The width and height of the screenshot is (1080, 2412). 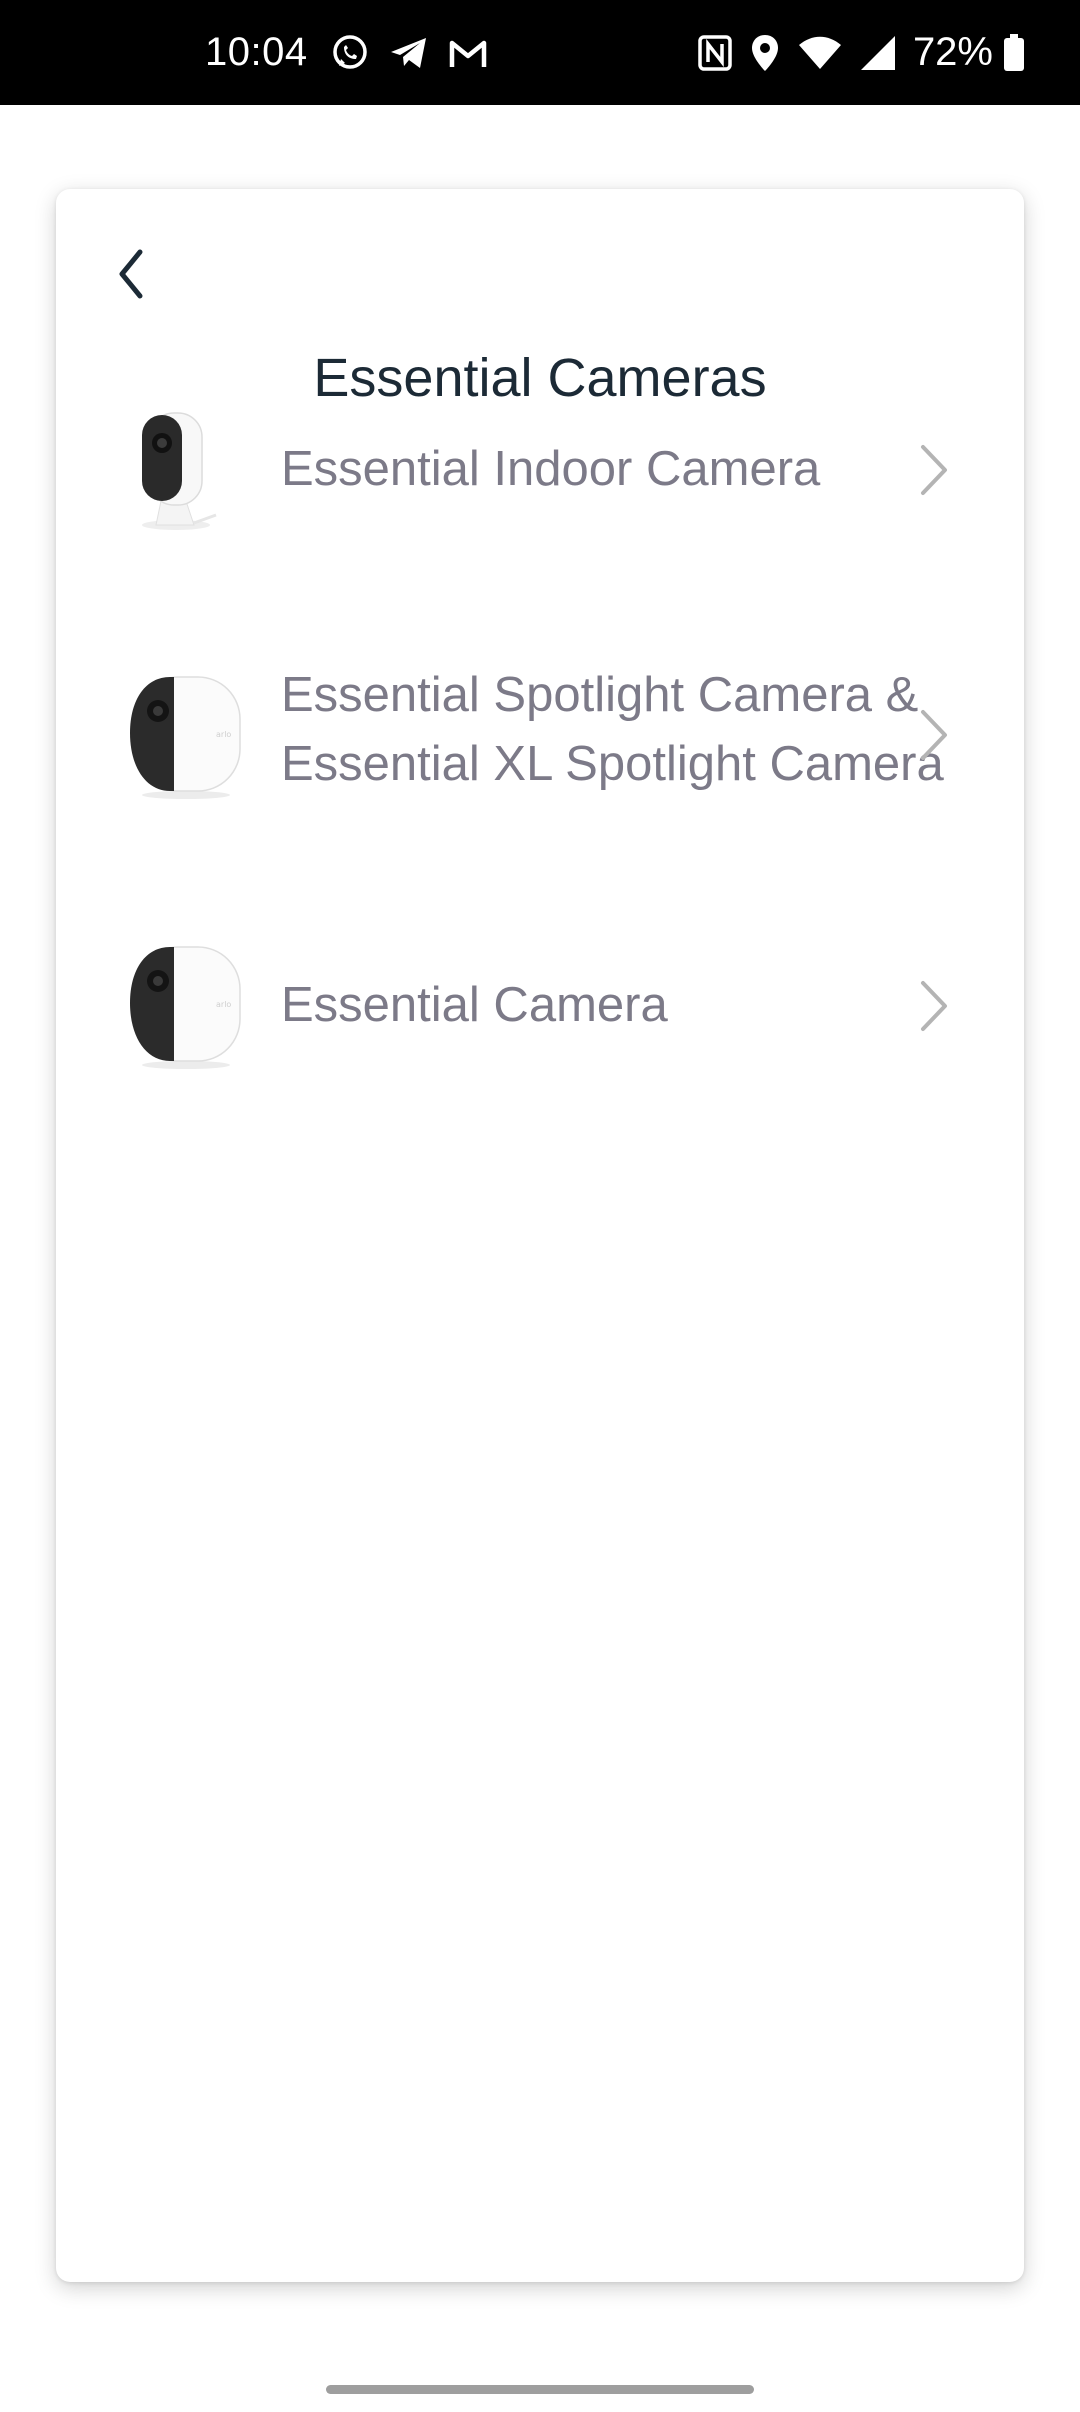 I want to click on essential-camera-image: arlo, so click(x=181, y=1006).